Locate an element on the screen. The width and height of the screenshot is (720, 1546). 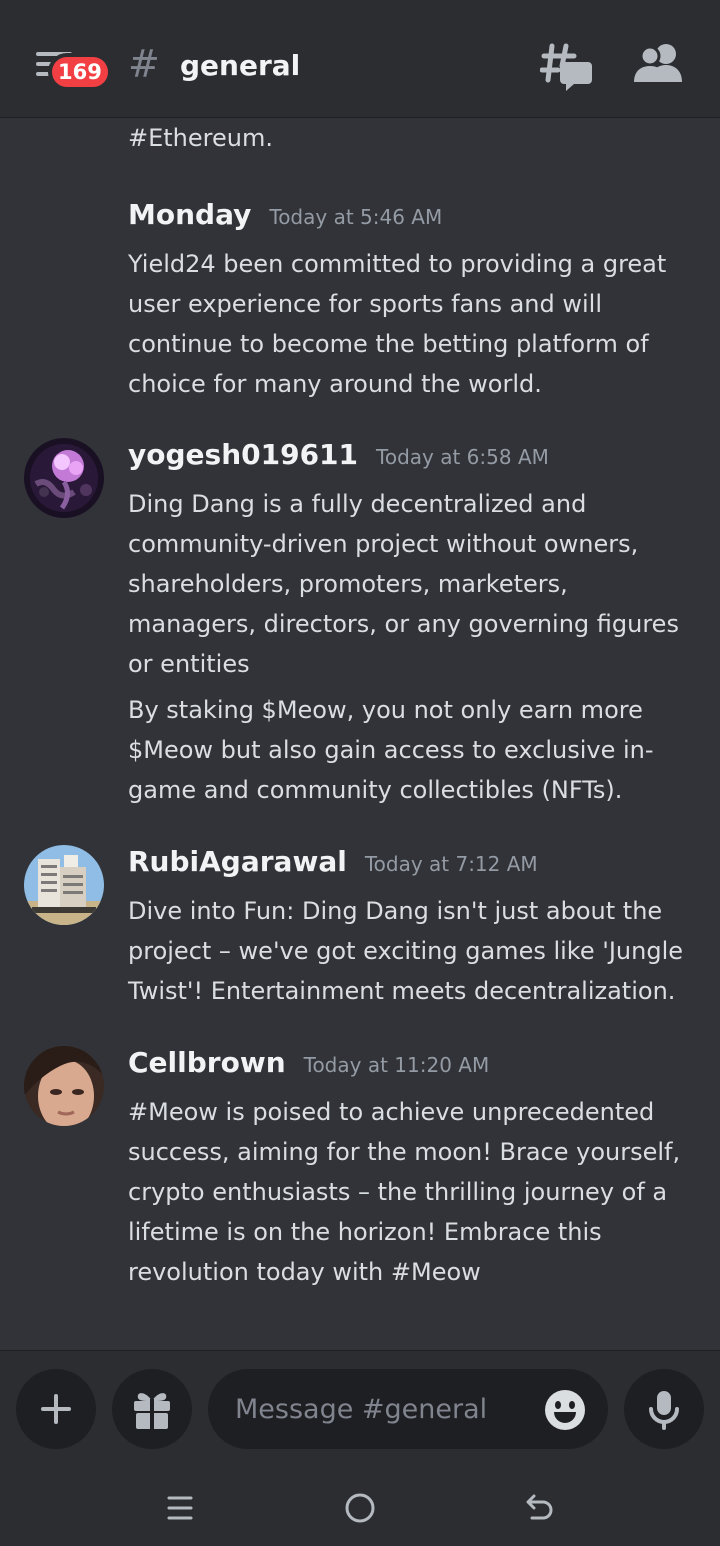
members-button is located at coordinates (660, 66).